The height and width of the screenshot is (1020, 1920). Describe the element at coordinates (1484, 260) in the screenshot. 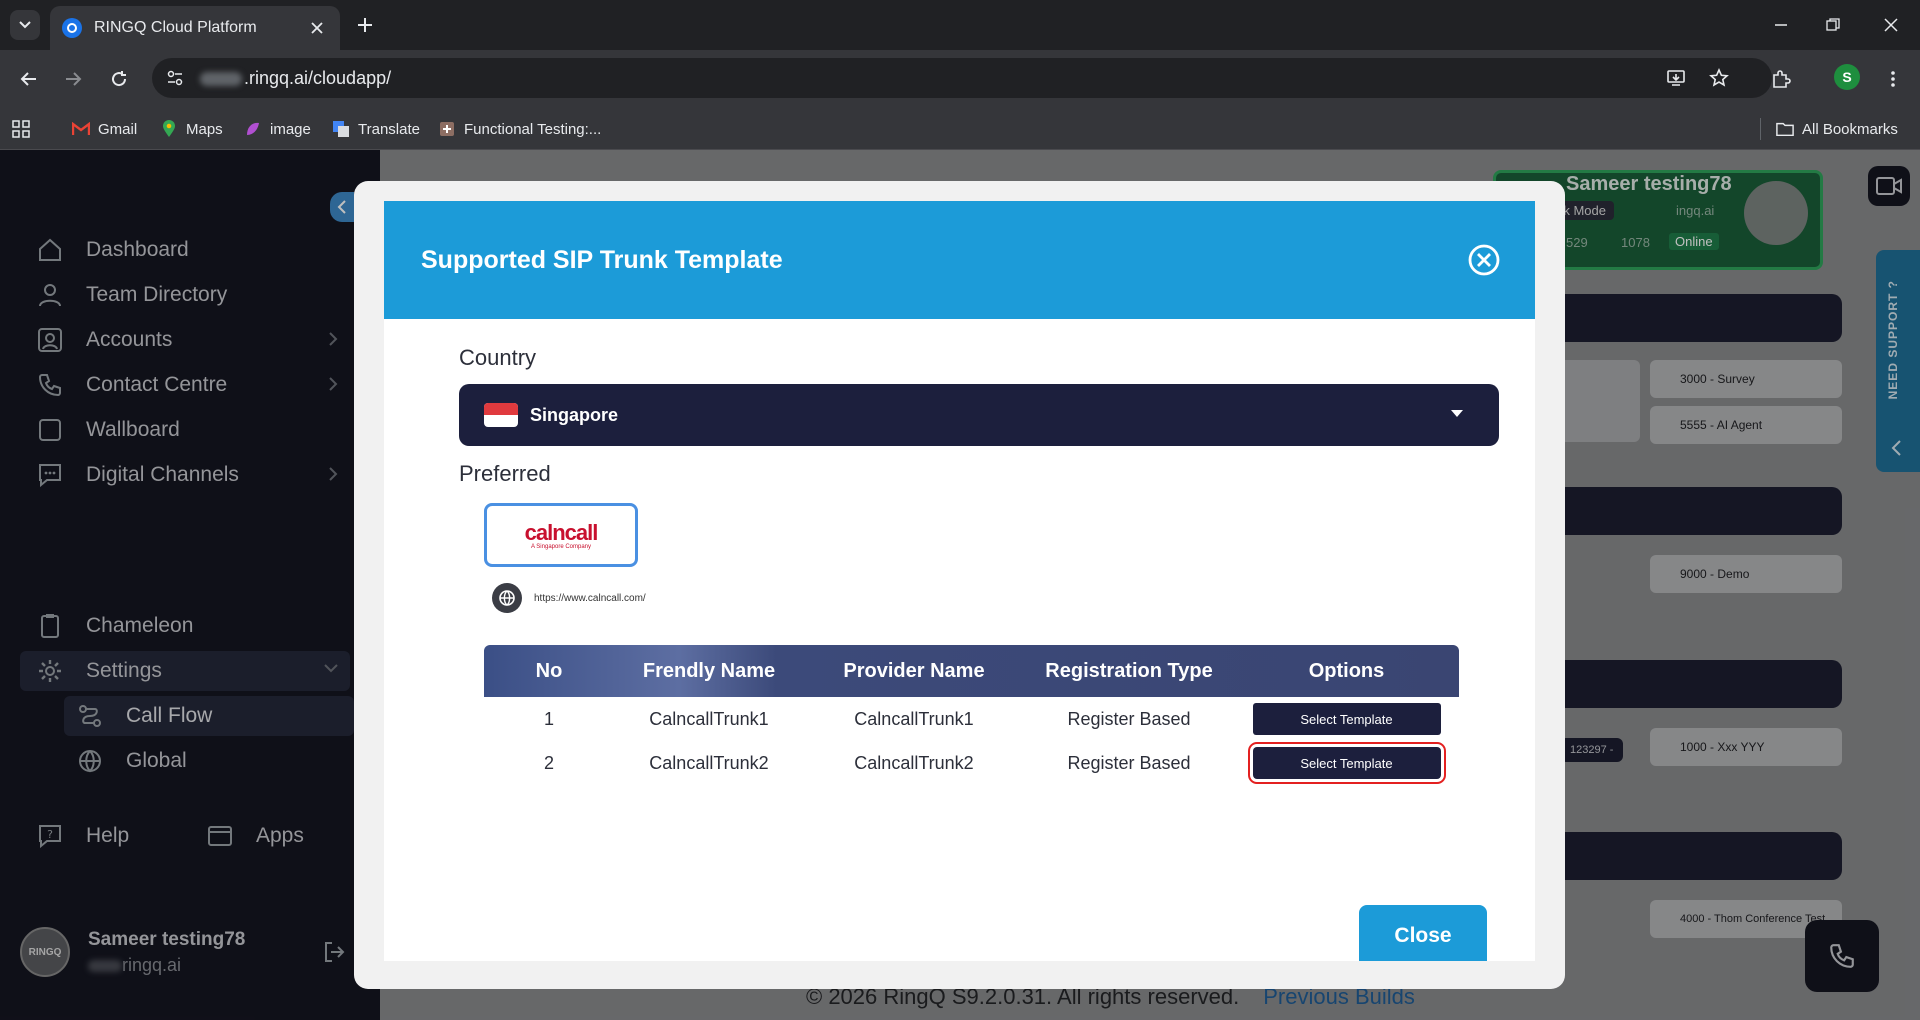

I see `close-circle-icon` at that location.